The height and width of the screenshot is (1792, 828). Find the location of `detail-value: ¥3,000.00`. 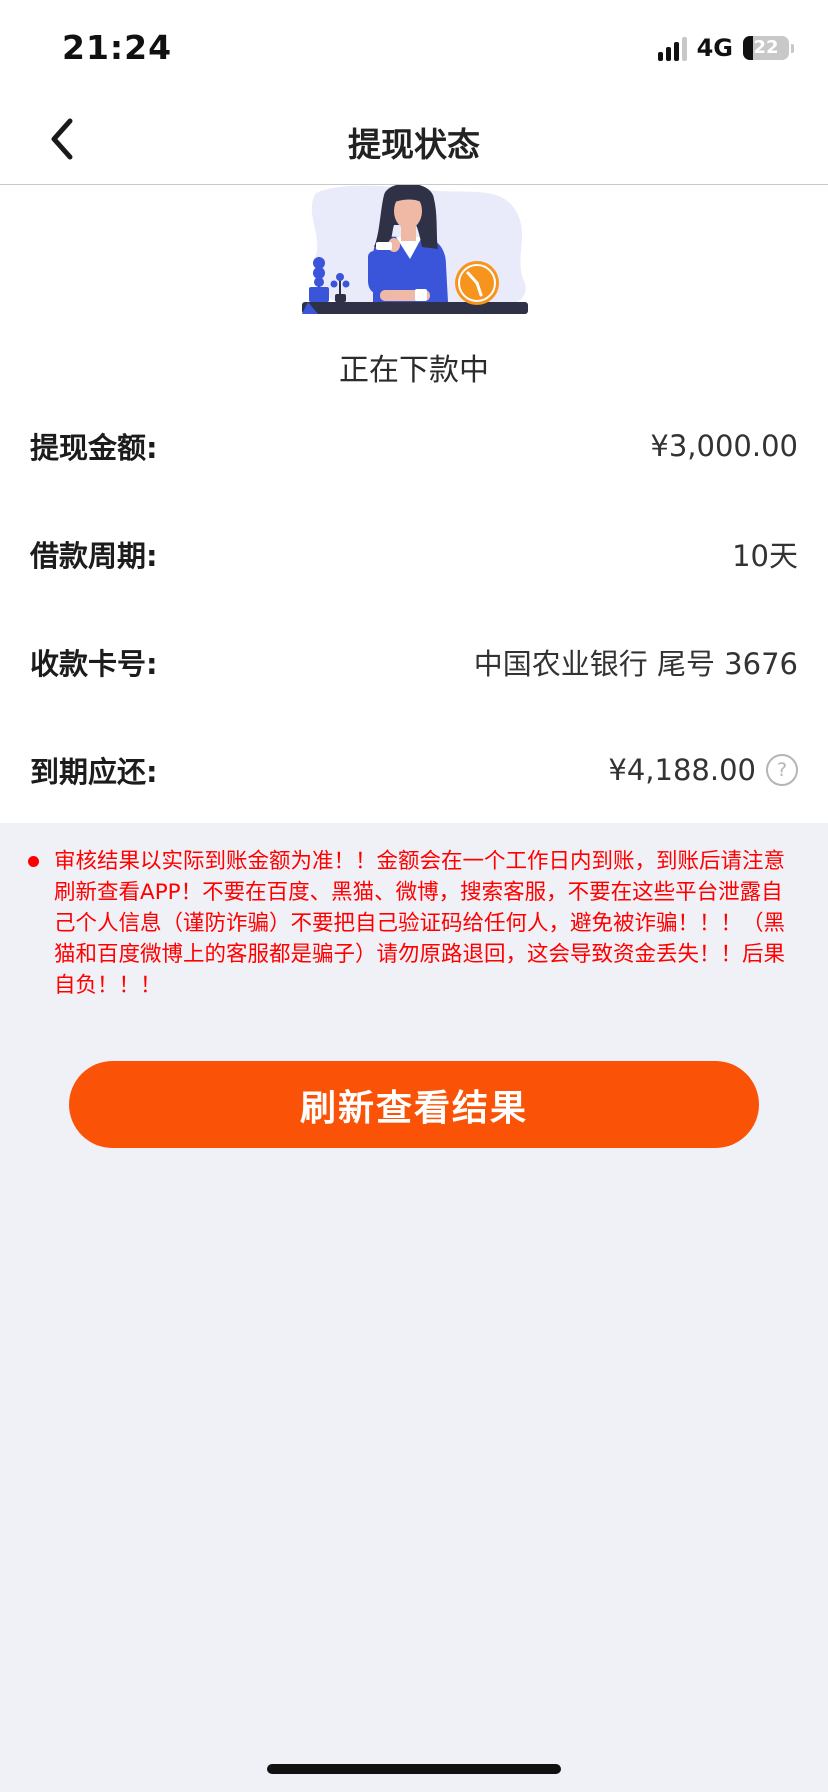

detail-value: ¥3,000.00 is located at coordinates (724, 446).